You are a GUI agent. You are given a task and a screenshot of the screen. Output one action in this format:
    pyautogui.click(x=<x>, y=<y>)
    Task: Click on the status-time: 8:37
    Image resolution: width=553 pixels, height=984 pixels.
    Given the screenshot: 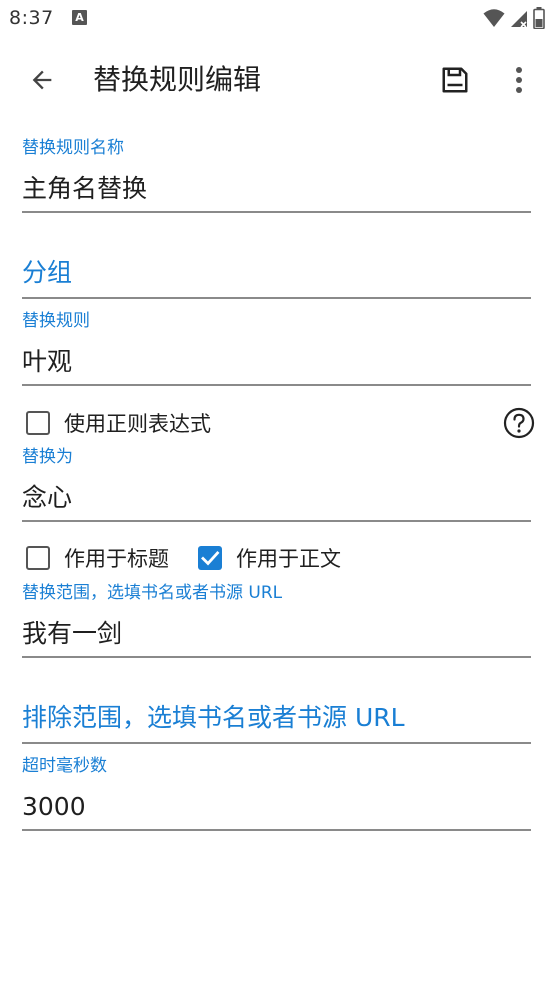 What is the action you would take?
    pyautogui.click(x=31, y=18)
    